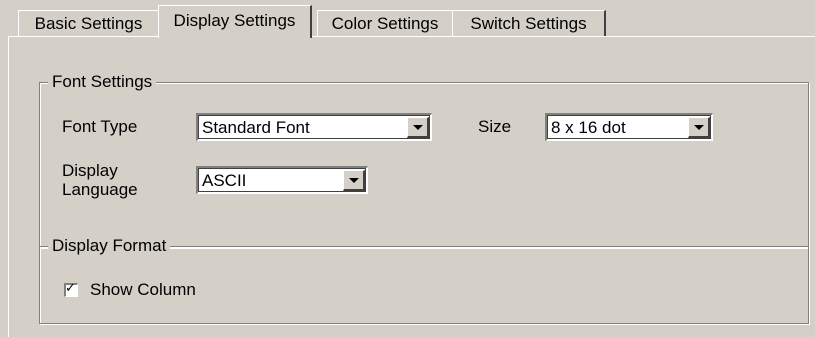 The image size is (815, 337). I want to click on tab-display-settings: Display Settings, so click(235, 21).